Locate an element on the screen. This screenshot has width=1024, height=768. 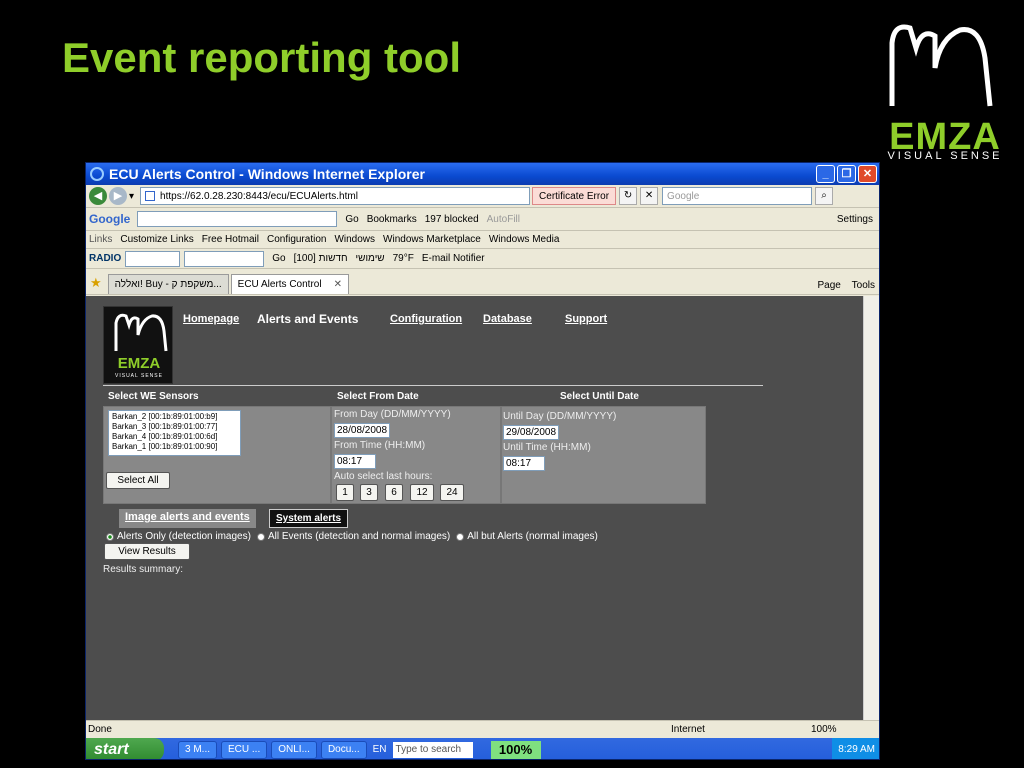
certificate-error-button: Certificate Error is located at coordinates (574, 196).